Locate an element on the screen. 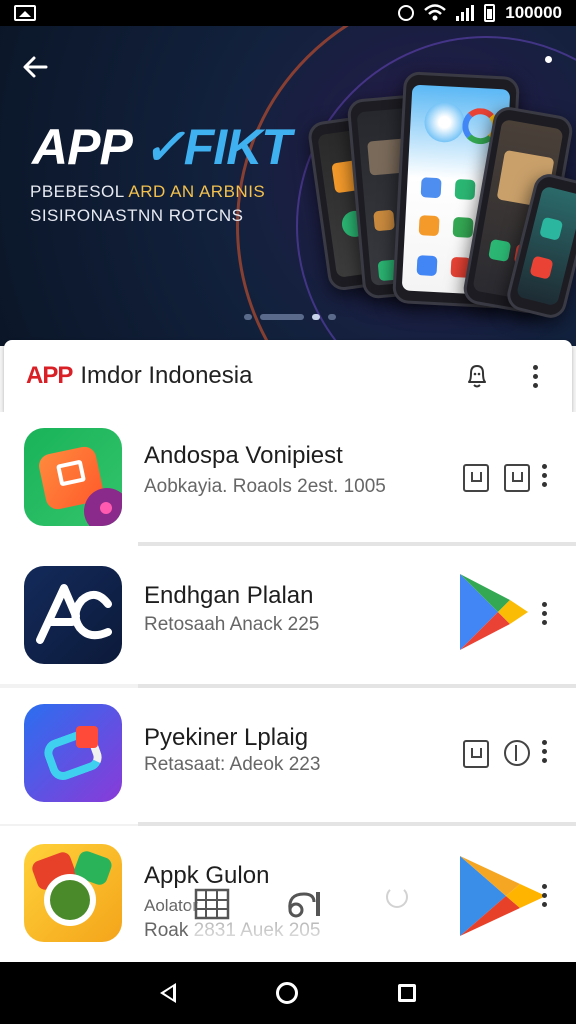 Image resolution: width=576 pixels, height=1024 pixels. headset-icon is located at coordinates (304, 904).